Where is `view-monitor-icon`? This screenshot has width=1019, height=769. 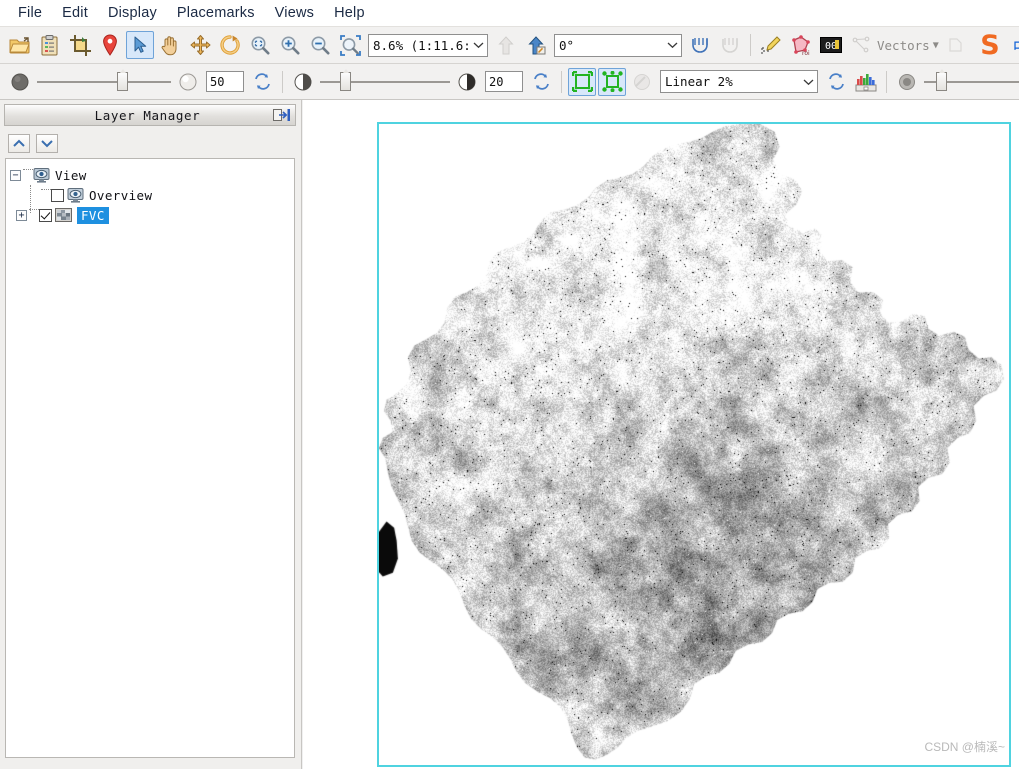
view-monitor-icon is located at coordinates (41, 175).